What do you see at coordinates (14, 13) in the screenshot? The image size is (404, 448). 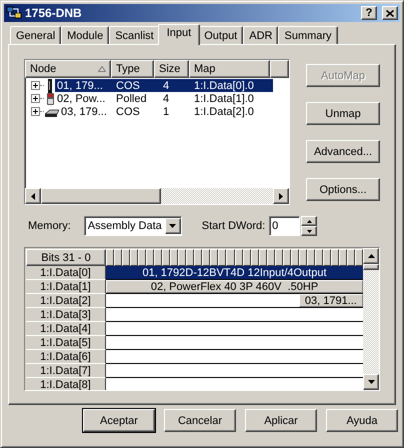 I see `network-icon` at bounding box center [14, 13].